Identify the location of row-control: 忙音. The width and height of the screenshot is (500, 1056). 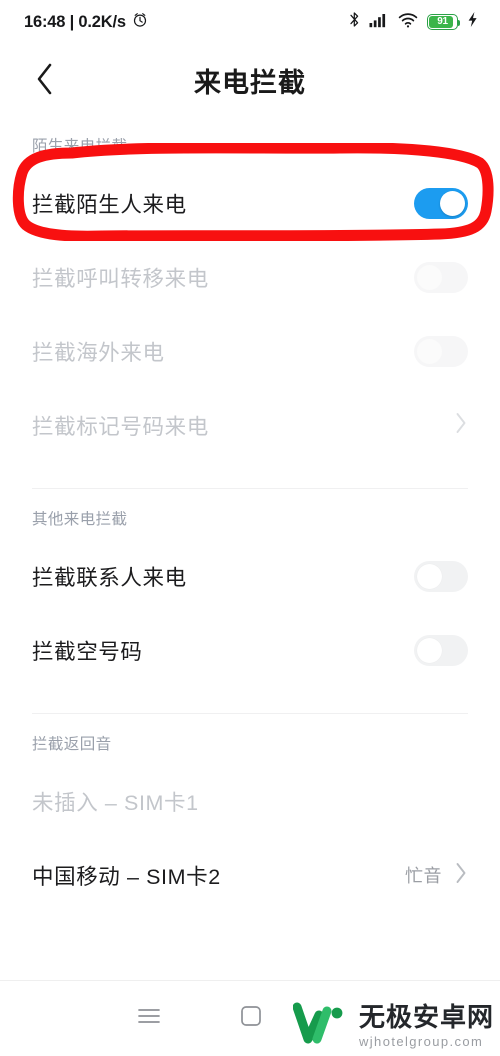
(436, 875).